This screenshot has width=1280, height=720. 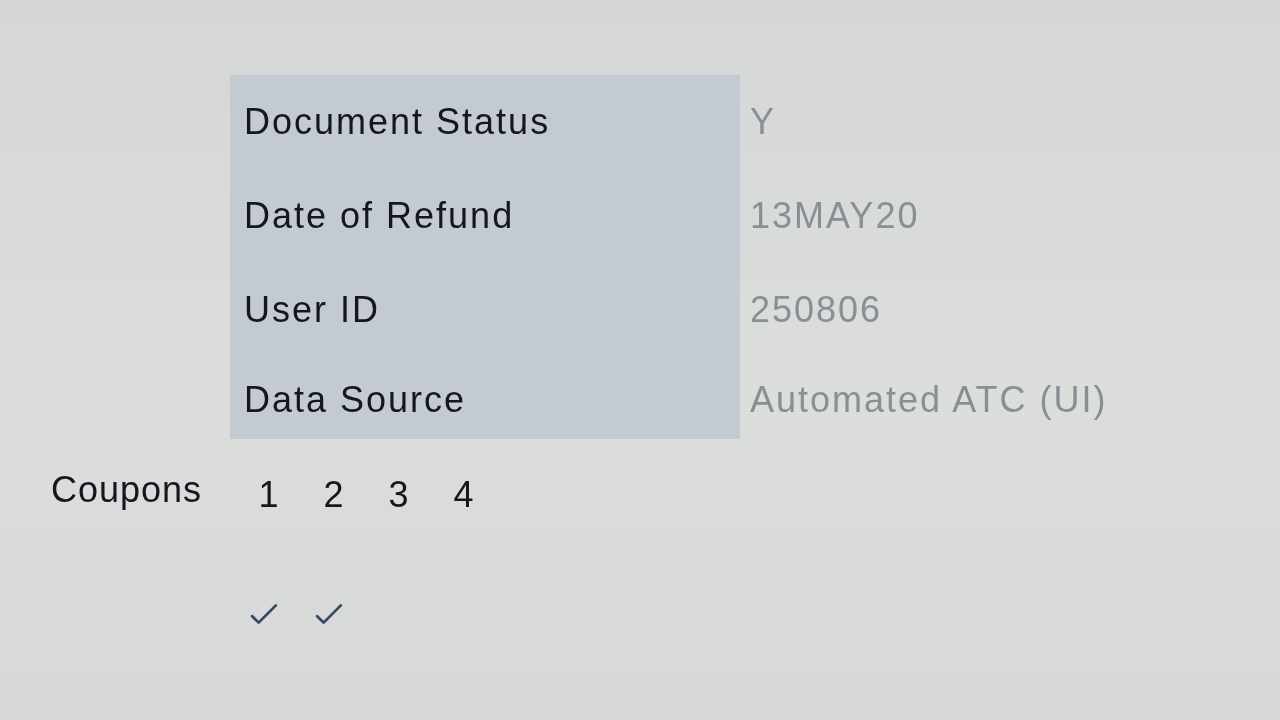 What do you see at coordinates (355, 400) in the screenshot?
I see `field-label: Data Source` at bounding box center [355, 400].